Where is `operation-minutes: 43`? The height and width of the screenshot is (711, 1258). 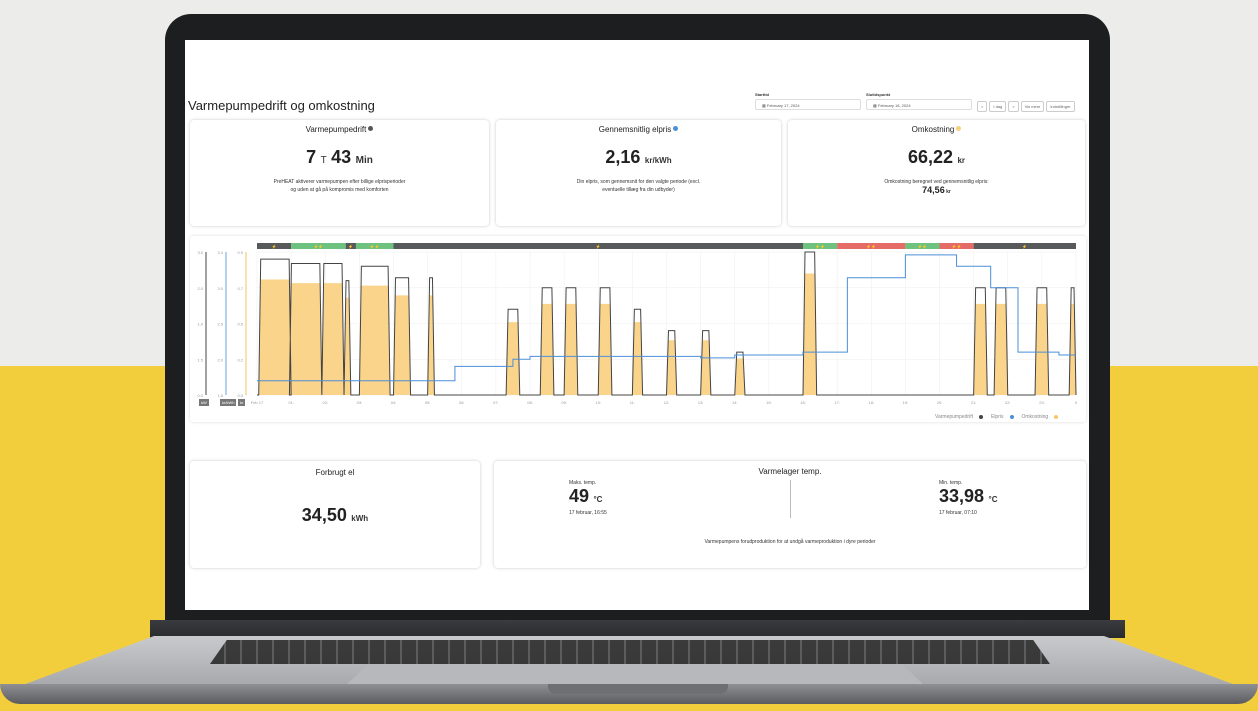
operation-minutes: 43 is located at coordinates (341, 157).